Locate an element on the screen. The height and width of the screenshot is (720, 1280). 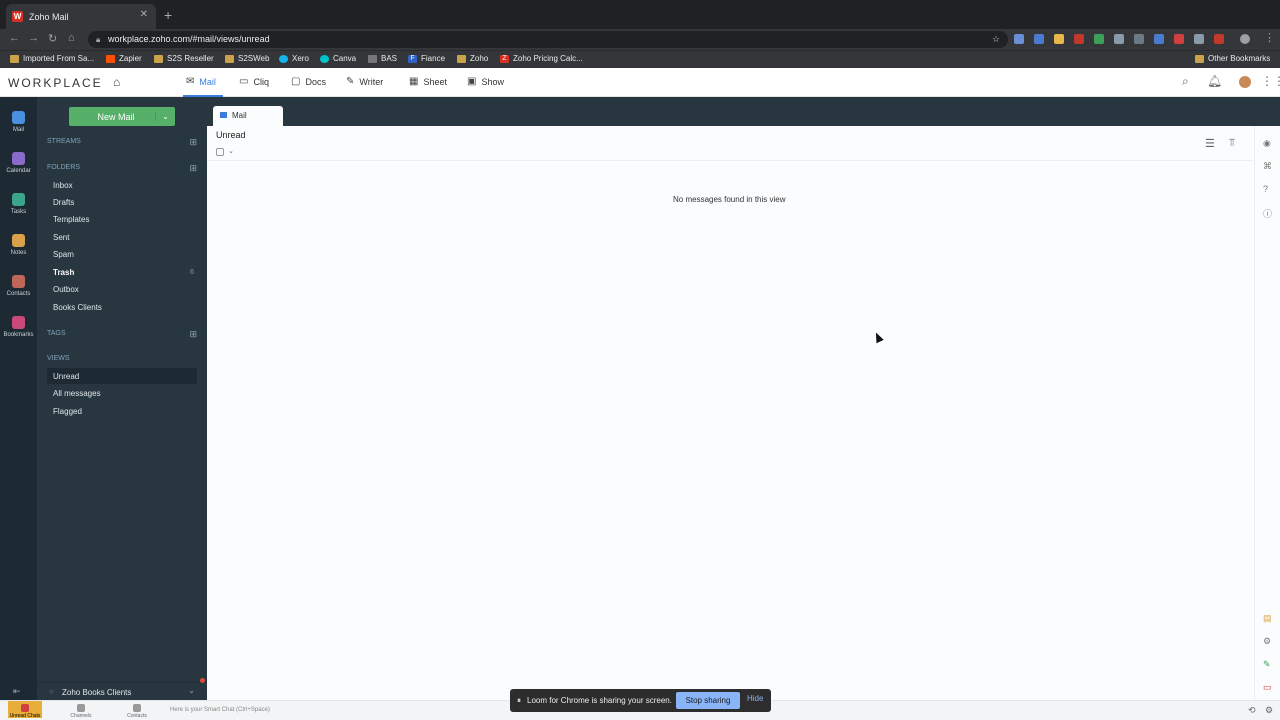
info-icon: ⓘ is located at coordinates (1267, 213).